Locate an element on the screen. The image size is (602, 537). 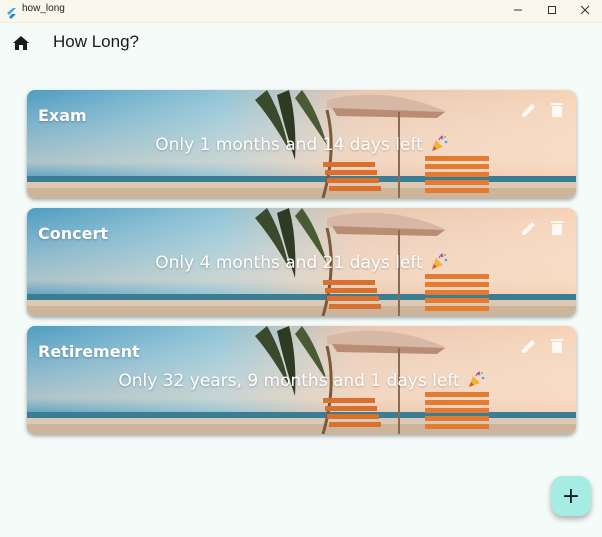
card-countdown-message: Only 4 months and 21 days left is located at coordinates (301, 264).